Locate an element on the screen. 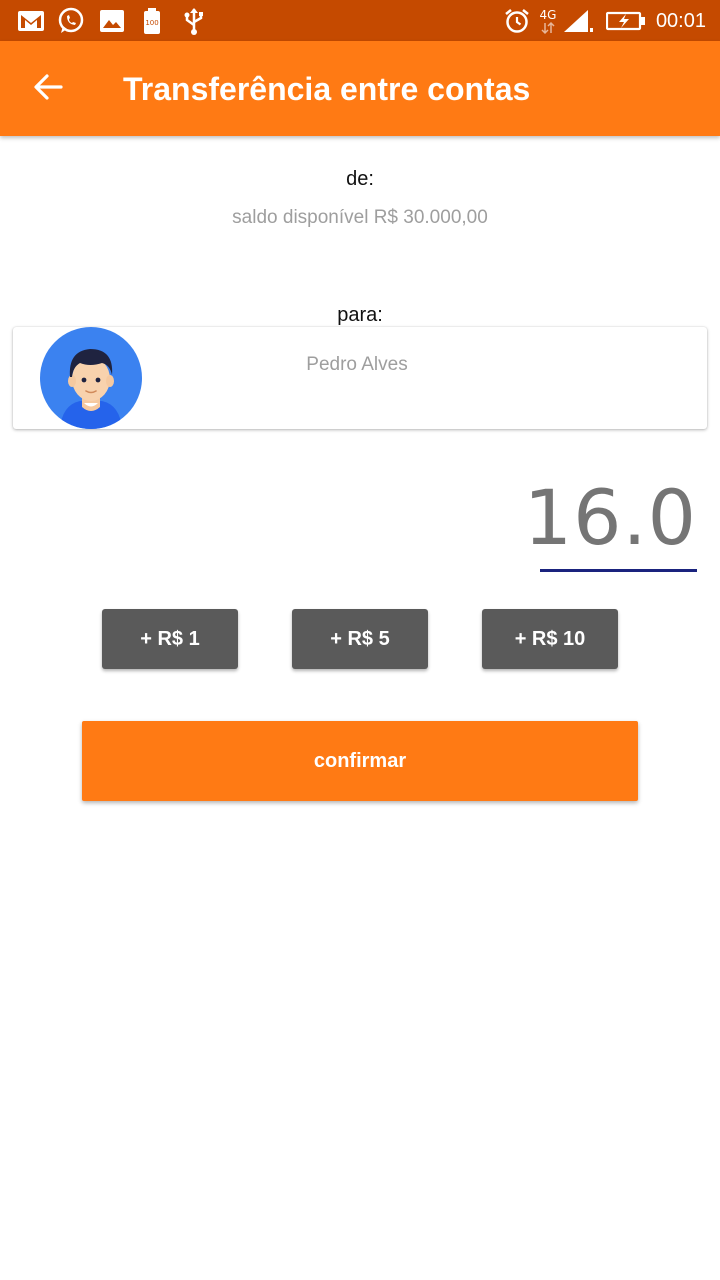  svg-text: 4G is located at coordinates (548, 15).